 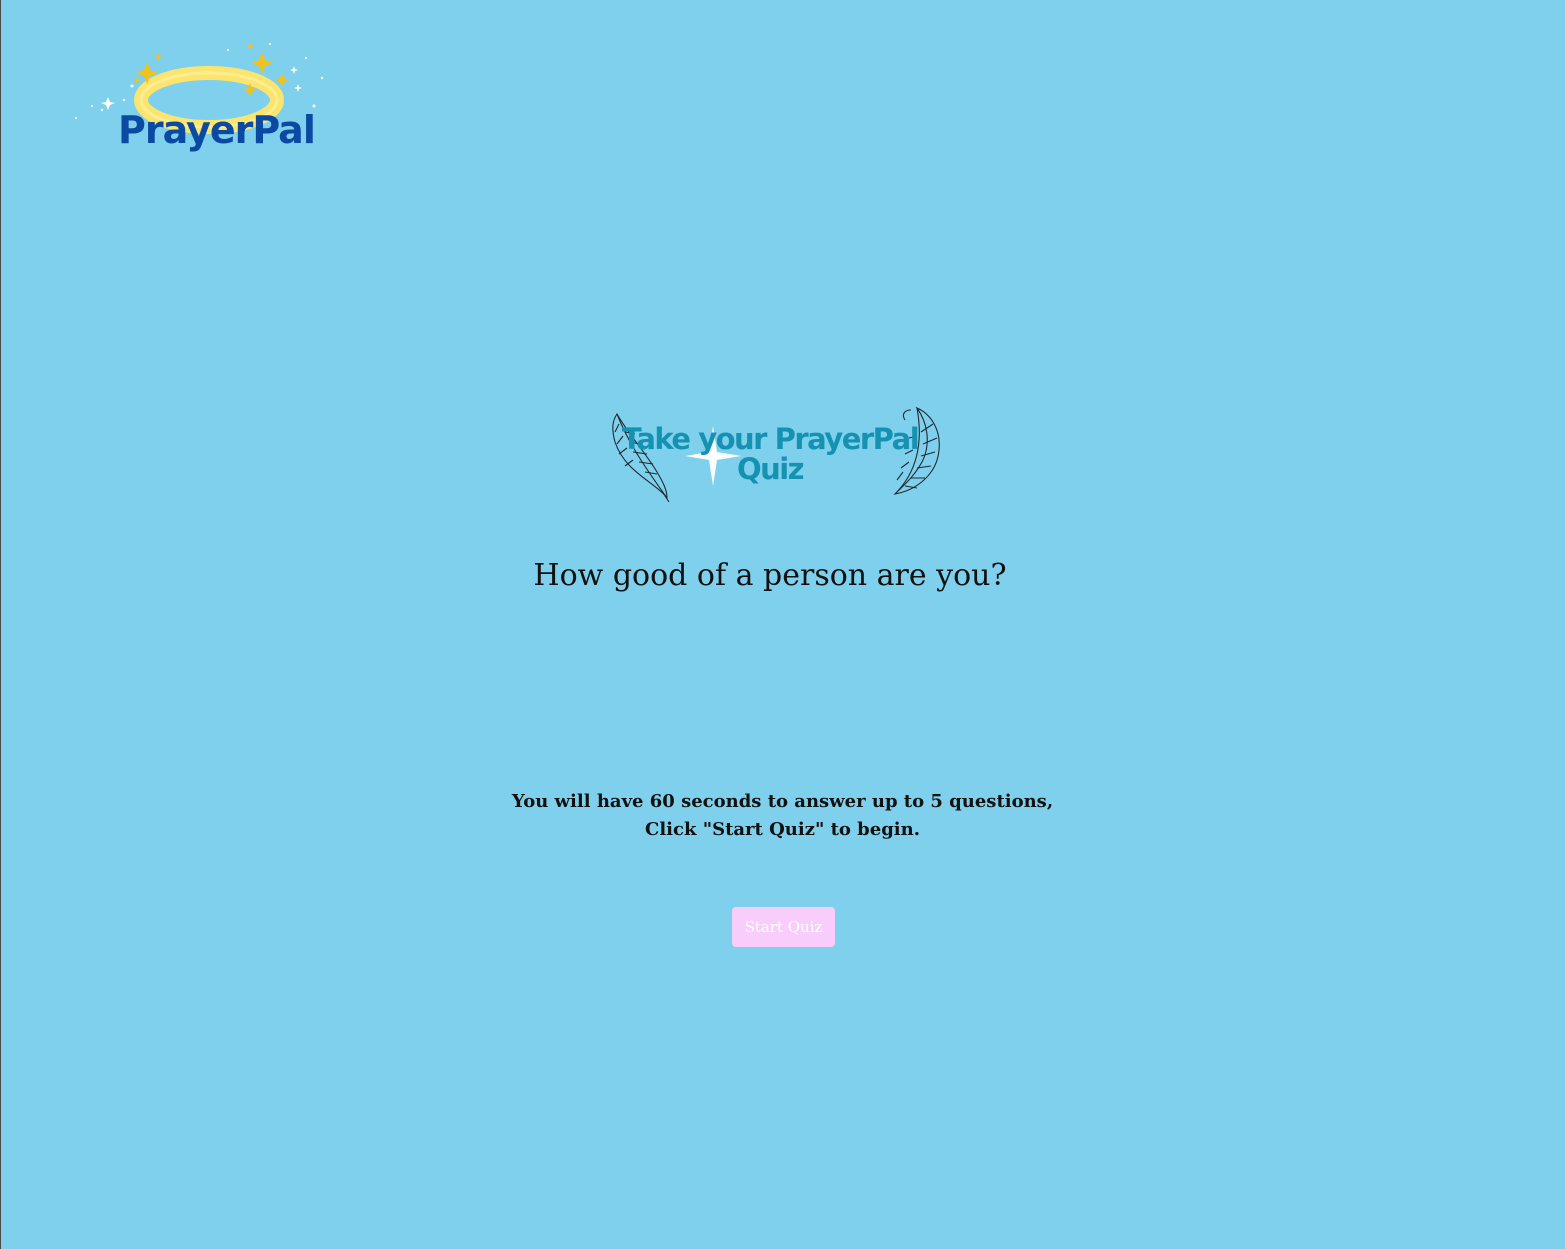 What do you see at coordinates (0, 624) in the screenshot?
I see `window-edge` at bounding box center [0, 624].